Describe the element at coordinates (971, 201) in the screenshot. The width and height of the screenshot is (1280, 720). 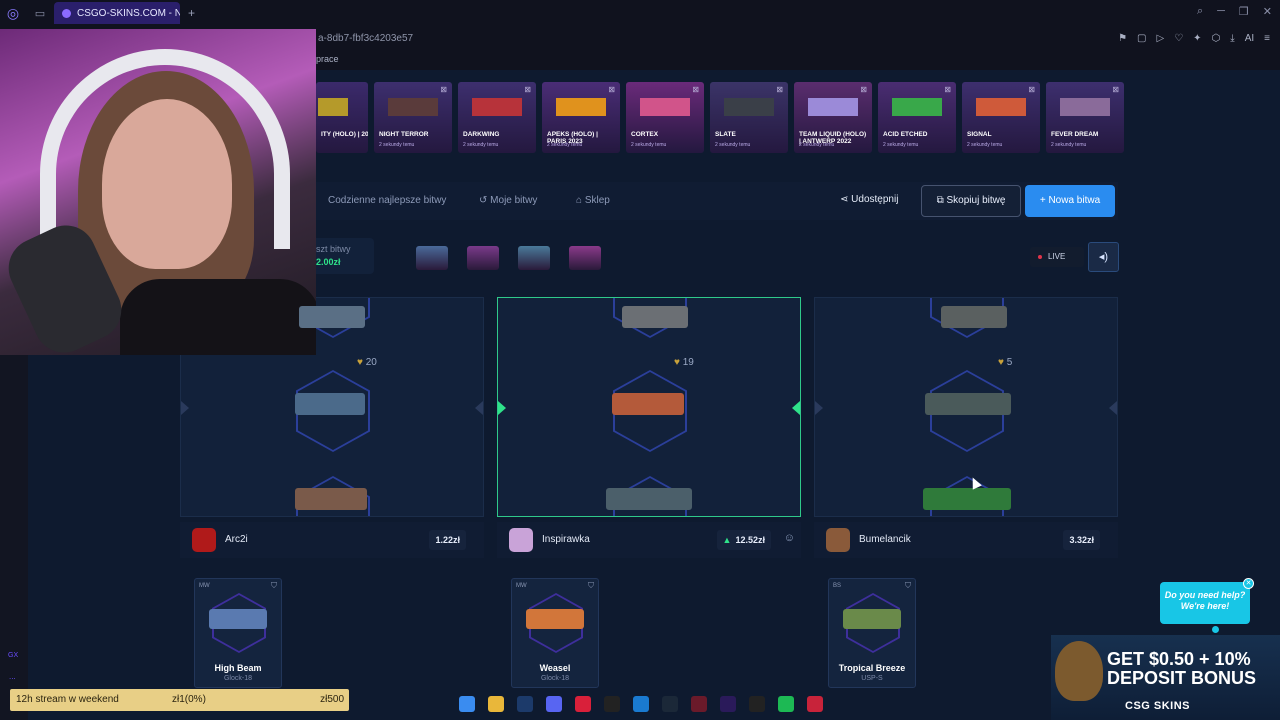
I see `copy-battle-button: ⧉ Skopiuj bitwę` at that location.